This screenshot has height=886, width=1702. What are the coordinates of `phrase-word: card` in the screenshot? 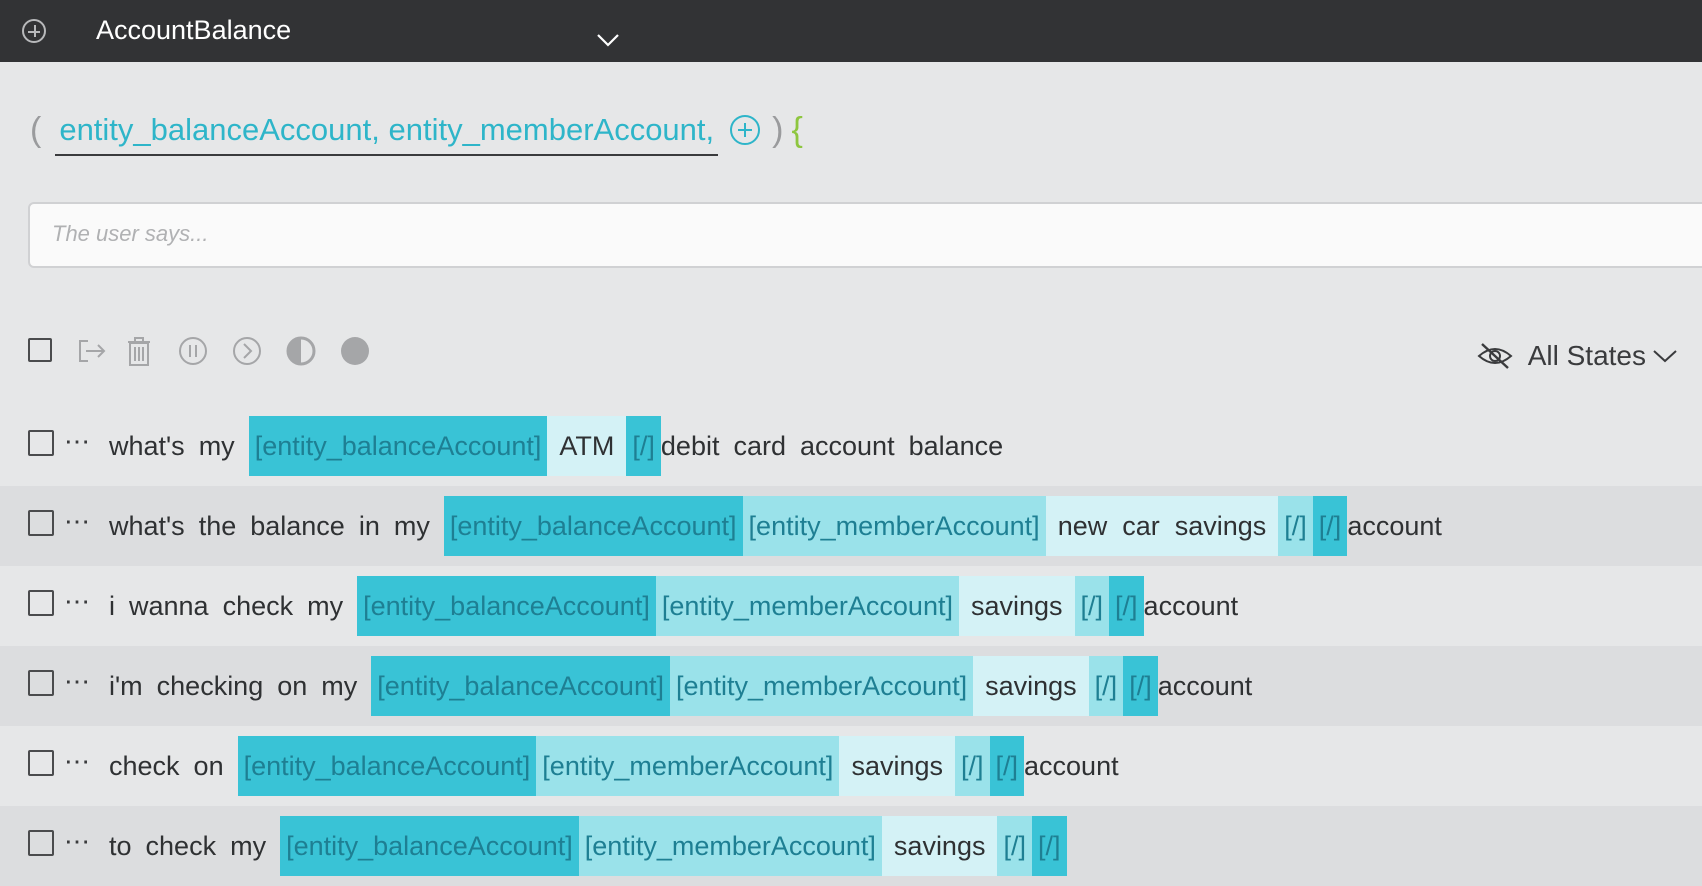 It's located at (759, 446).